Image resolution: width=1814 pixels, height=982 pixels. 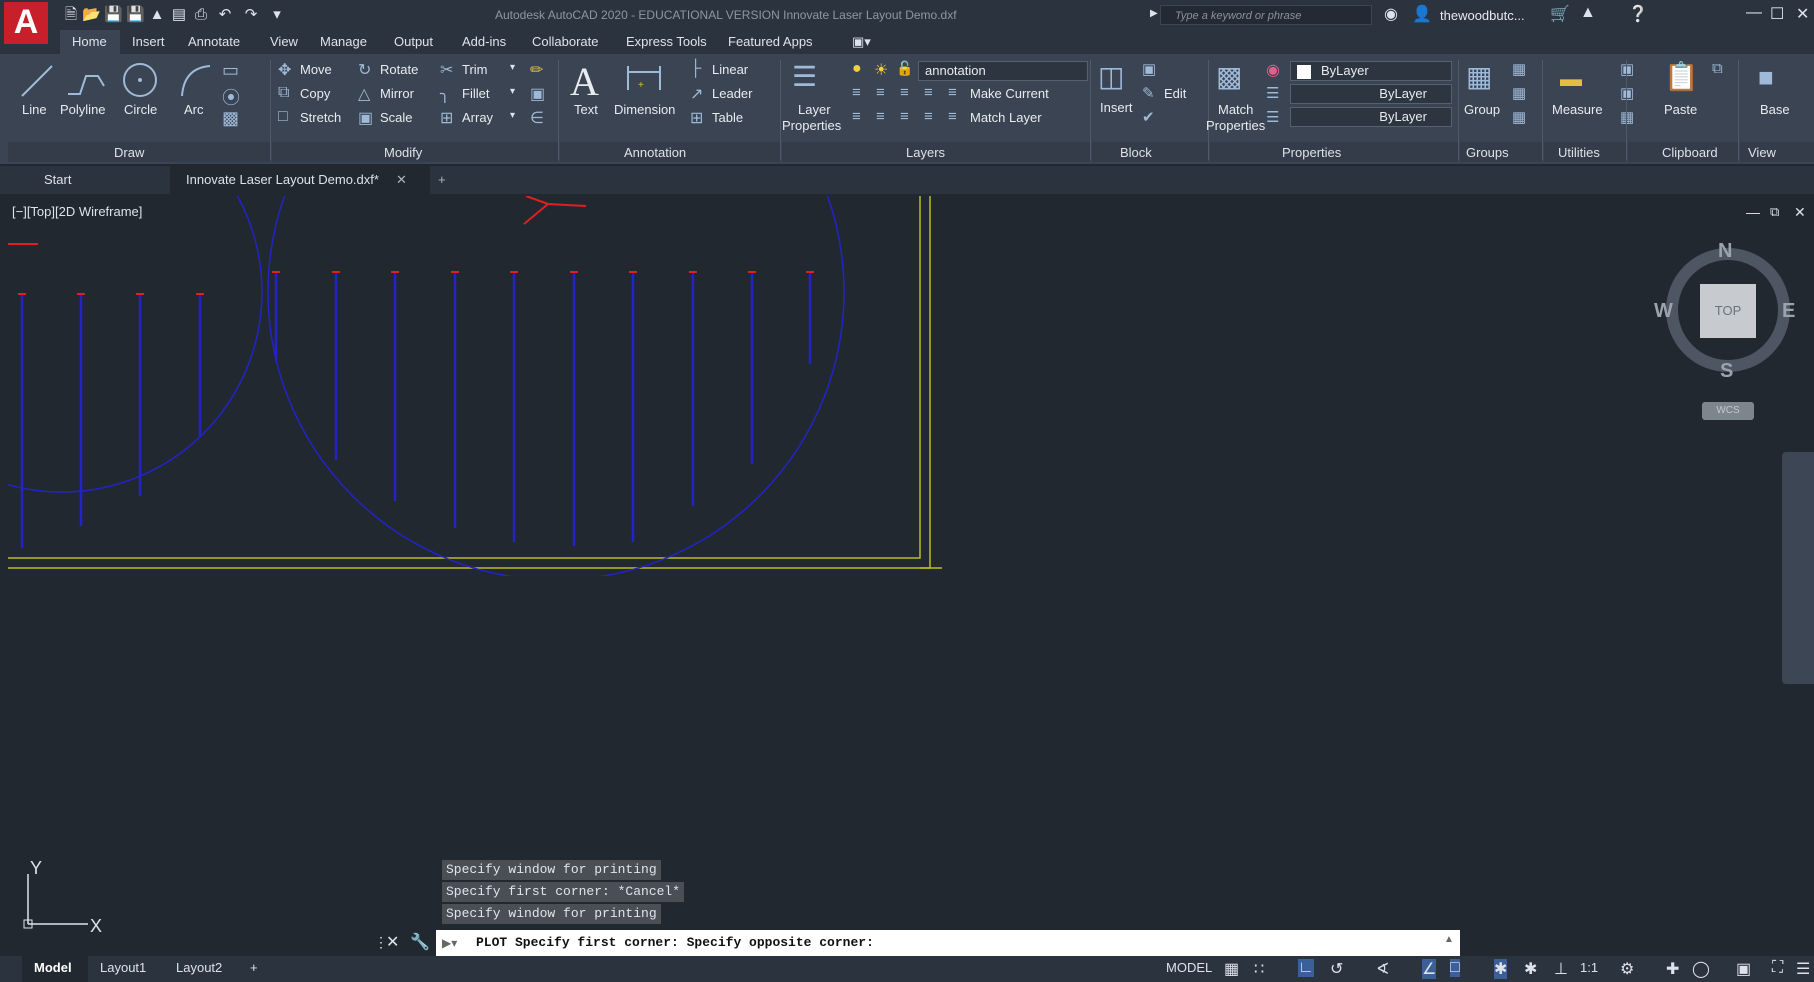 What do you see at coordinates (537, 94) in the screenshot?
I see `explode-icon: ▣` at bounding box center [537, 94].